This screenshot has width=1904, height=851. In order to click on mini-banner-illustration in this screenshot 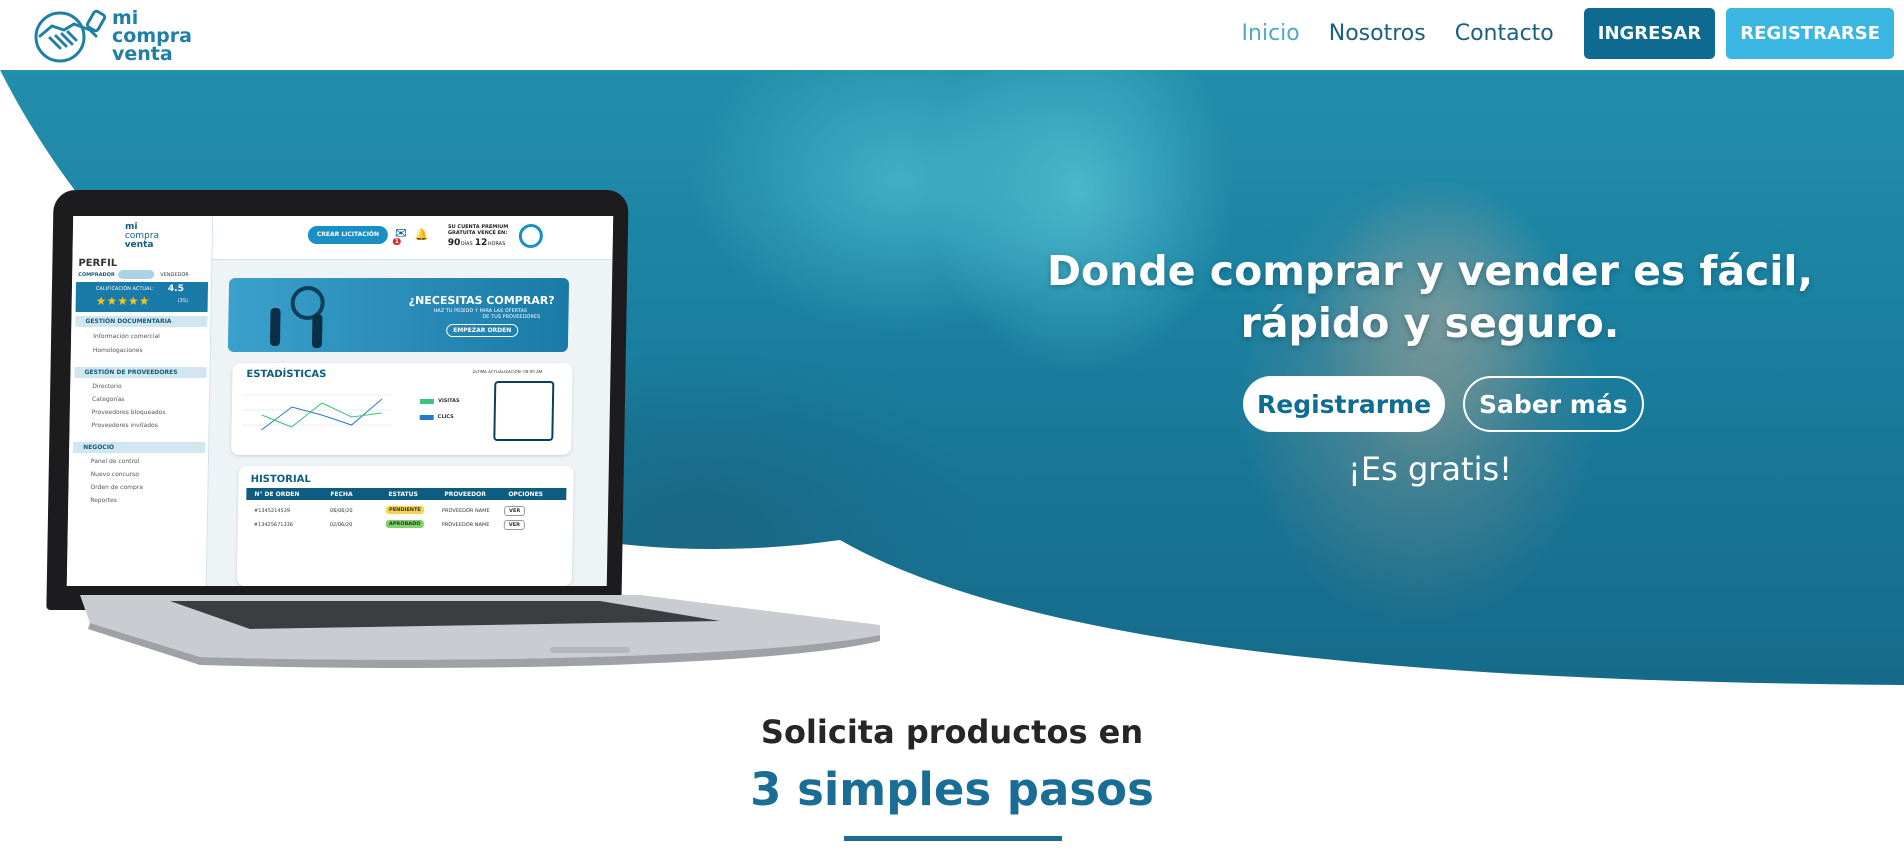, I will do `click(303, 316)`.